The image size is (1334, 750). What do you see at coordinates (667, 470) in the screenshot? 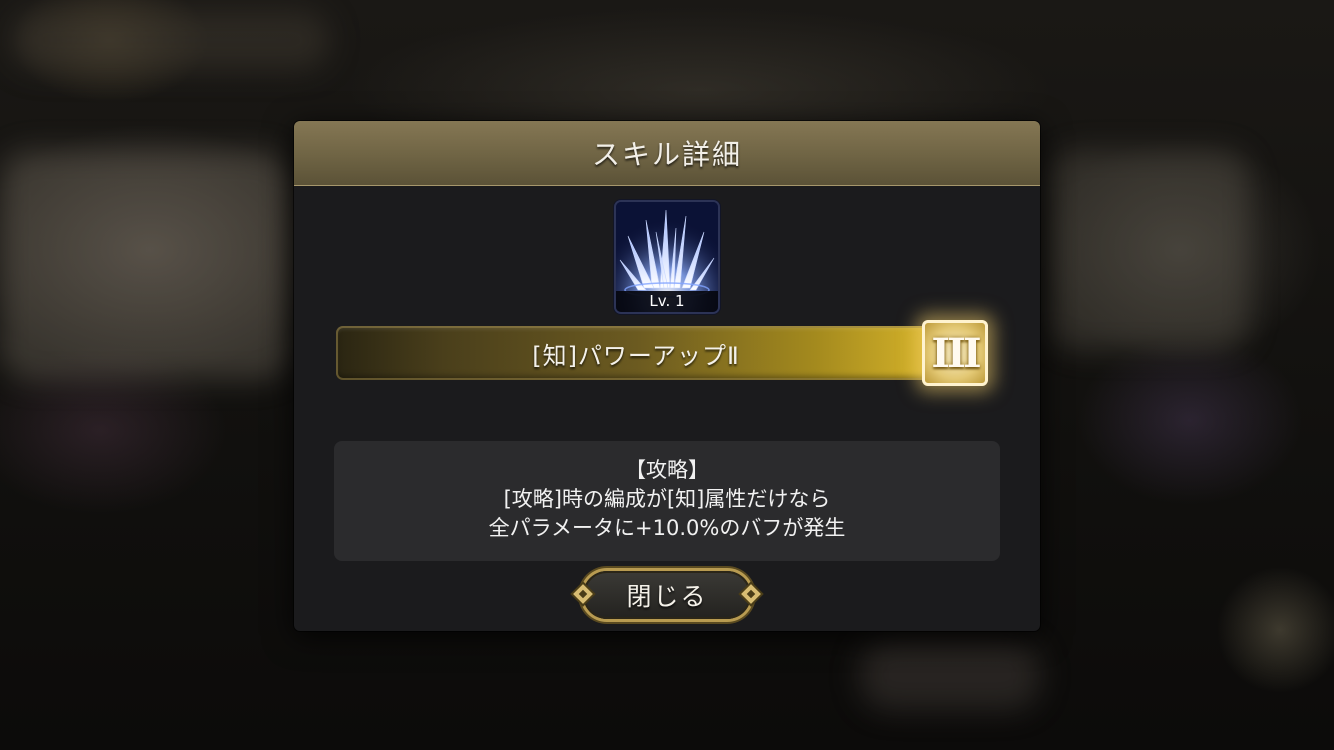
I see `description-heading: 【攻略】` at bounding box center [667, 470].